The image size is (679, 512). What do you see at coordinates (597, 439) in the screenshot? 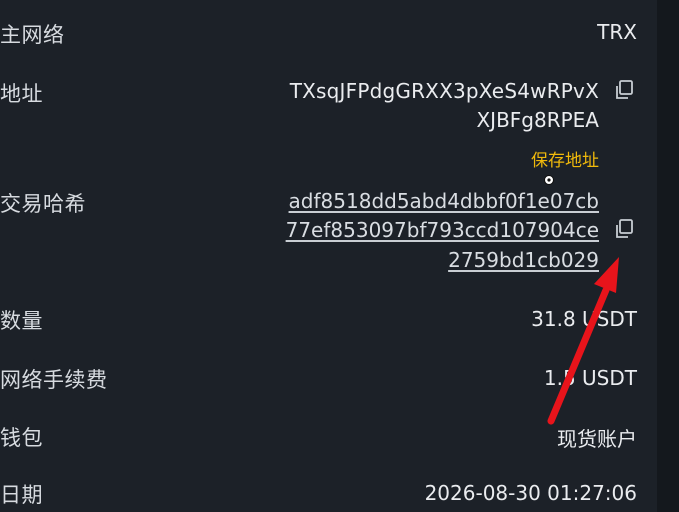
I see `wallet-value: 现货账户` at bounding box center [597, 439].